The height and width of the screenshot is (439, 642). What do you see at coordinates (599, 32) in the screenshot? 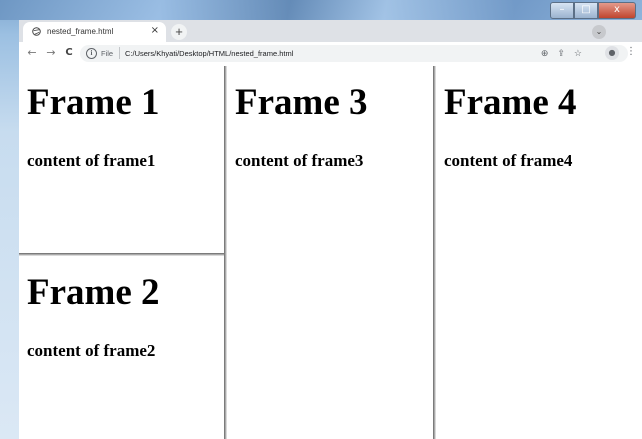
I see `tab-search-icon: ⌄` at bounding box center [599, 32].